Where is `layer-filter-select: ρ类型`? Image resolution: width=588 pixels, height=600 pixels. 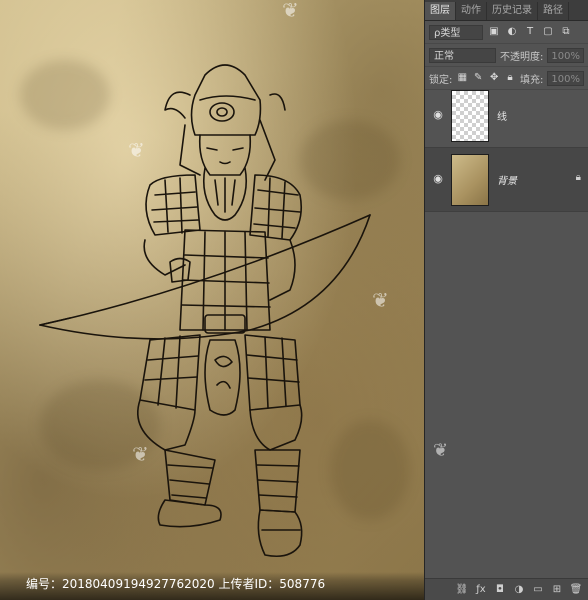 layer-filter-select: ρ类型 is located at coordinates (456, 32).